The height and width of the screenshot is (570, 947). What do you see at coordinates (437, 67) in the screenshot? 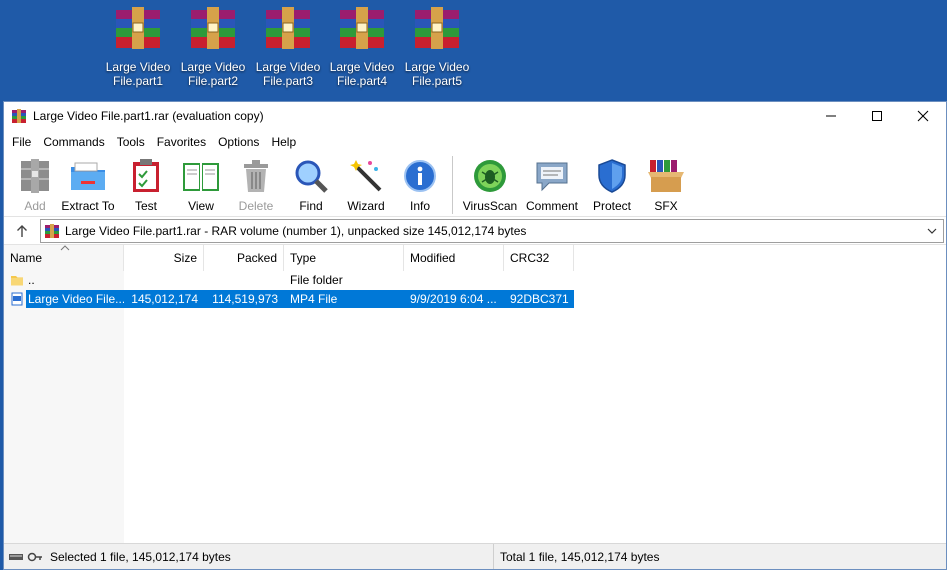
I see `desktop-icon-label-5a: Large Video` at bounding box center [437, 67].